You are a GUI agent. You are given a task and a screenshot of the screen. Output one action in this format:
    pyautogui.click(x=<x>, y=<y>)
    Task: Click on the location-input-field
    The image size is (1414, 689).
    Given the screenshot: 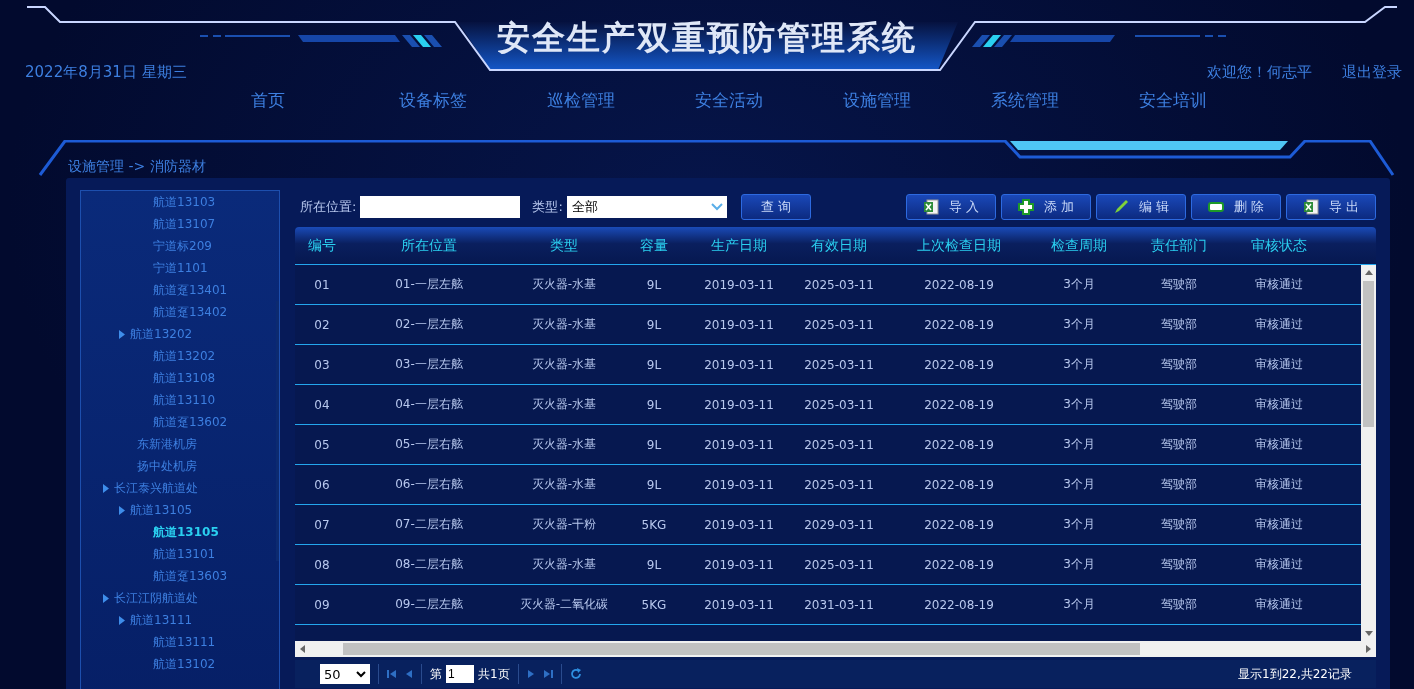 What is the action you would take?
    pyautogui.click(x=440, y=207)
    